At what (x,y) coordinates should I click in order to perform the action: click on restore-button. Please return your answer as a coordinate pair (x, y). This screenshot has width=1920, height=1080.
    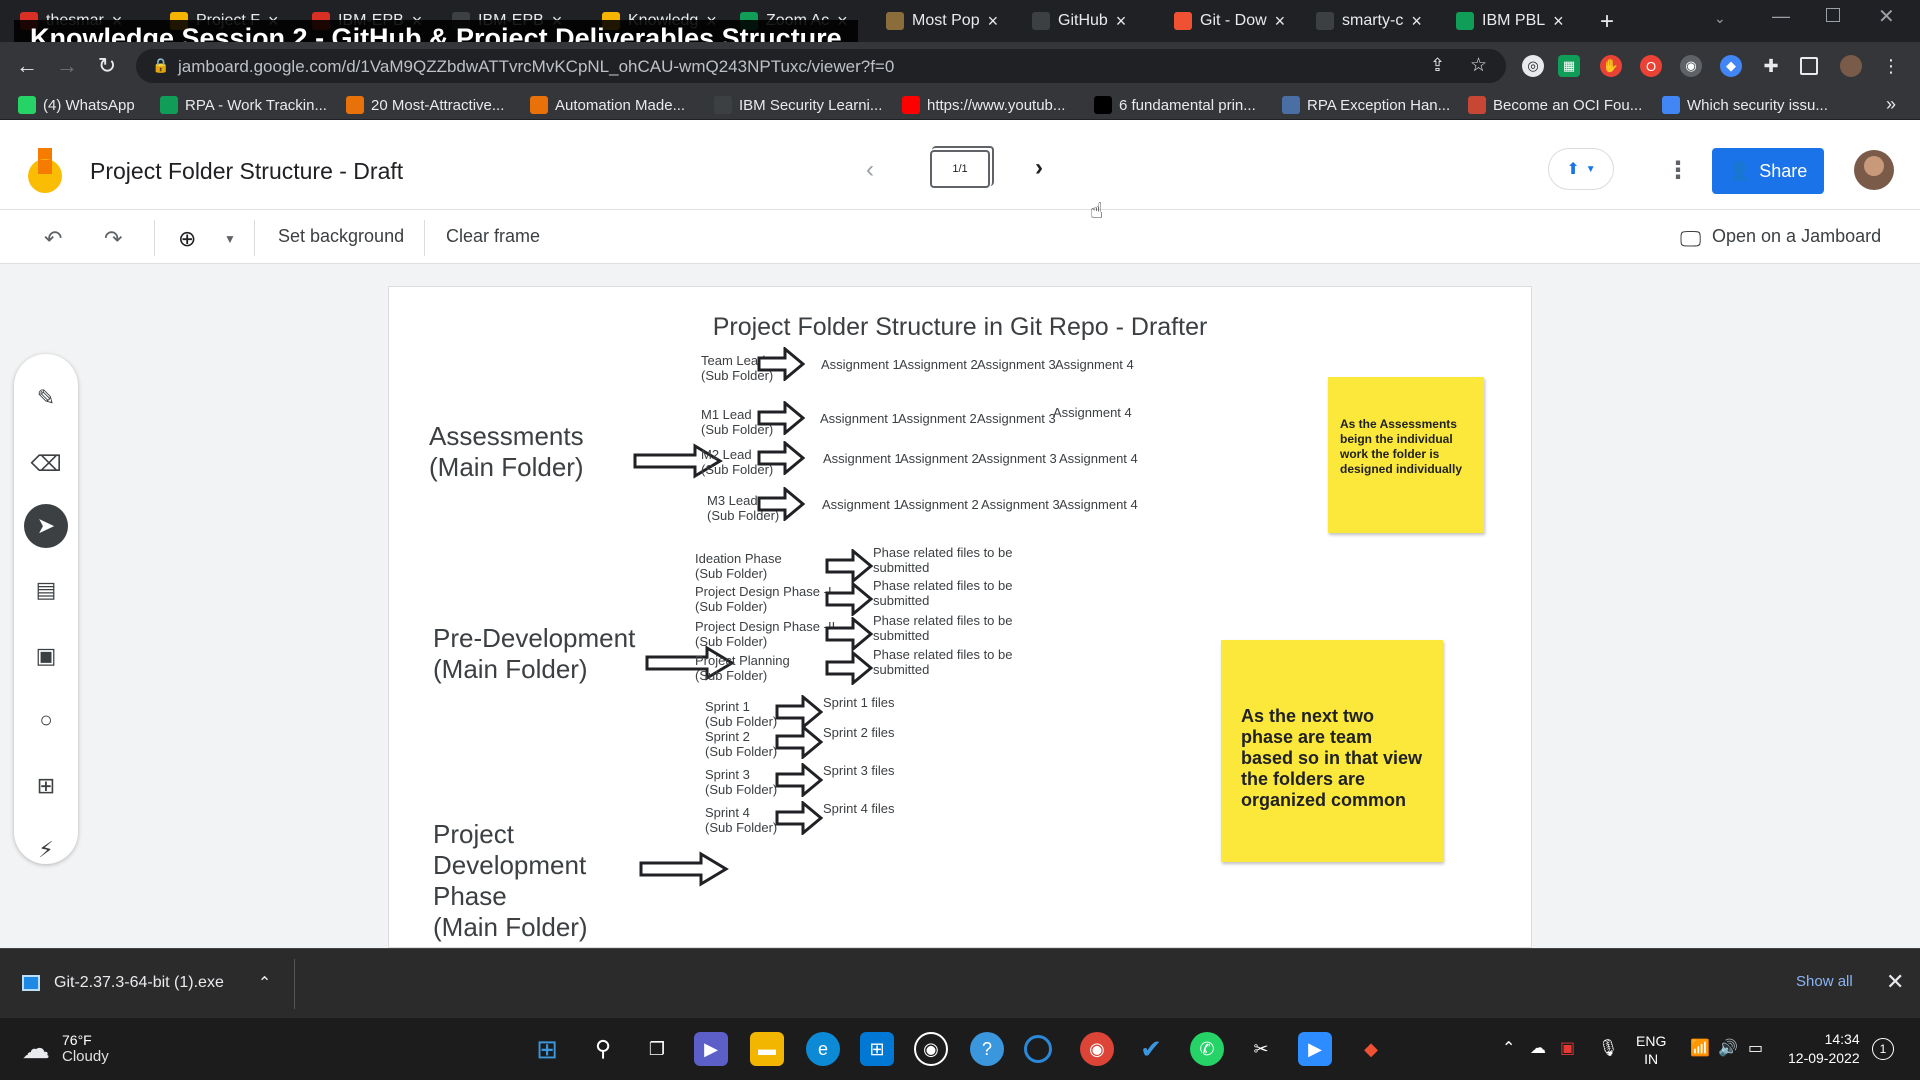
    Looking at the image, I should click on (1833, 15).